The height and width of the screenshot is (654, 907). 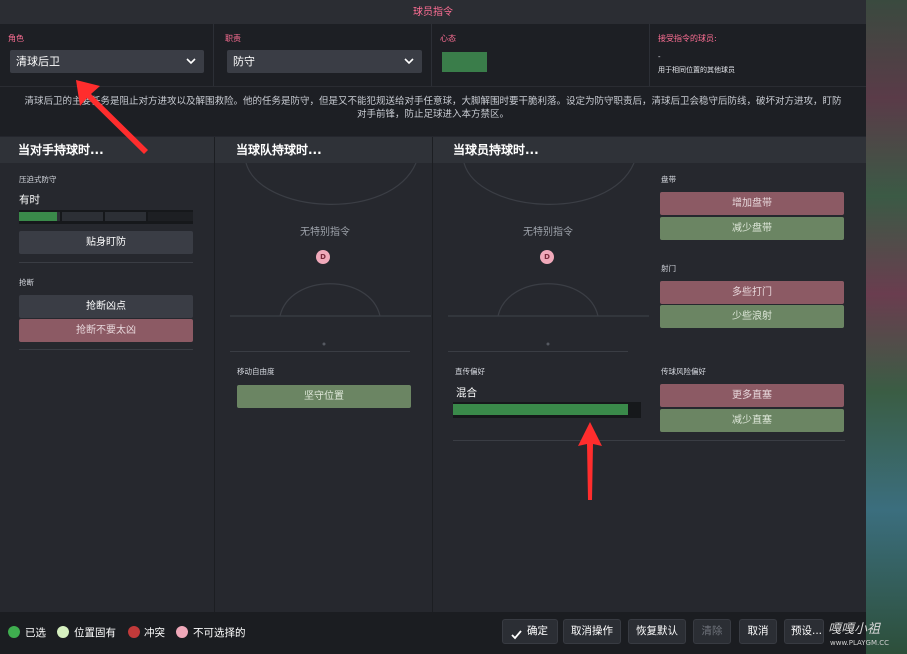 I want to click on window-title-bar: 球员指令, so click(x=433, y=12).